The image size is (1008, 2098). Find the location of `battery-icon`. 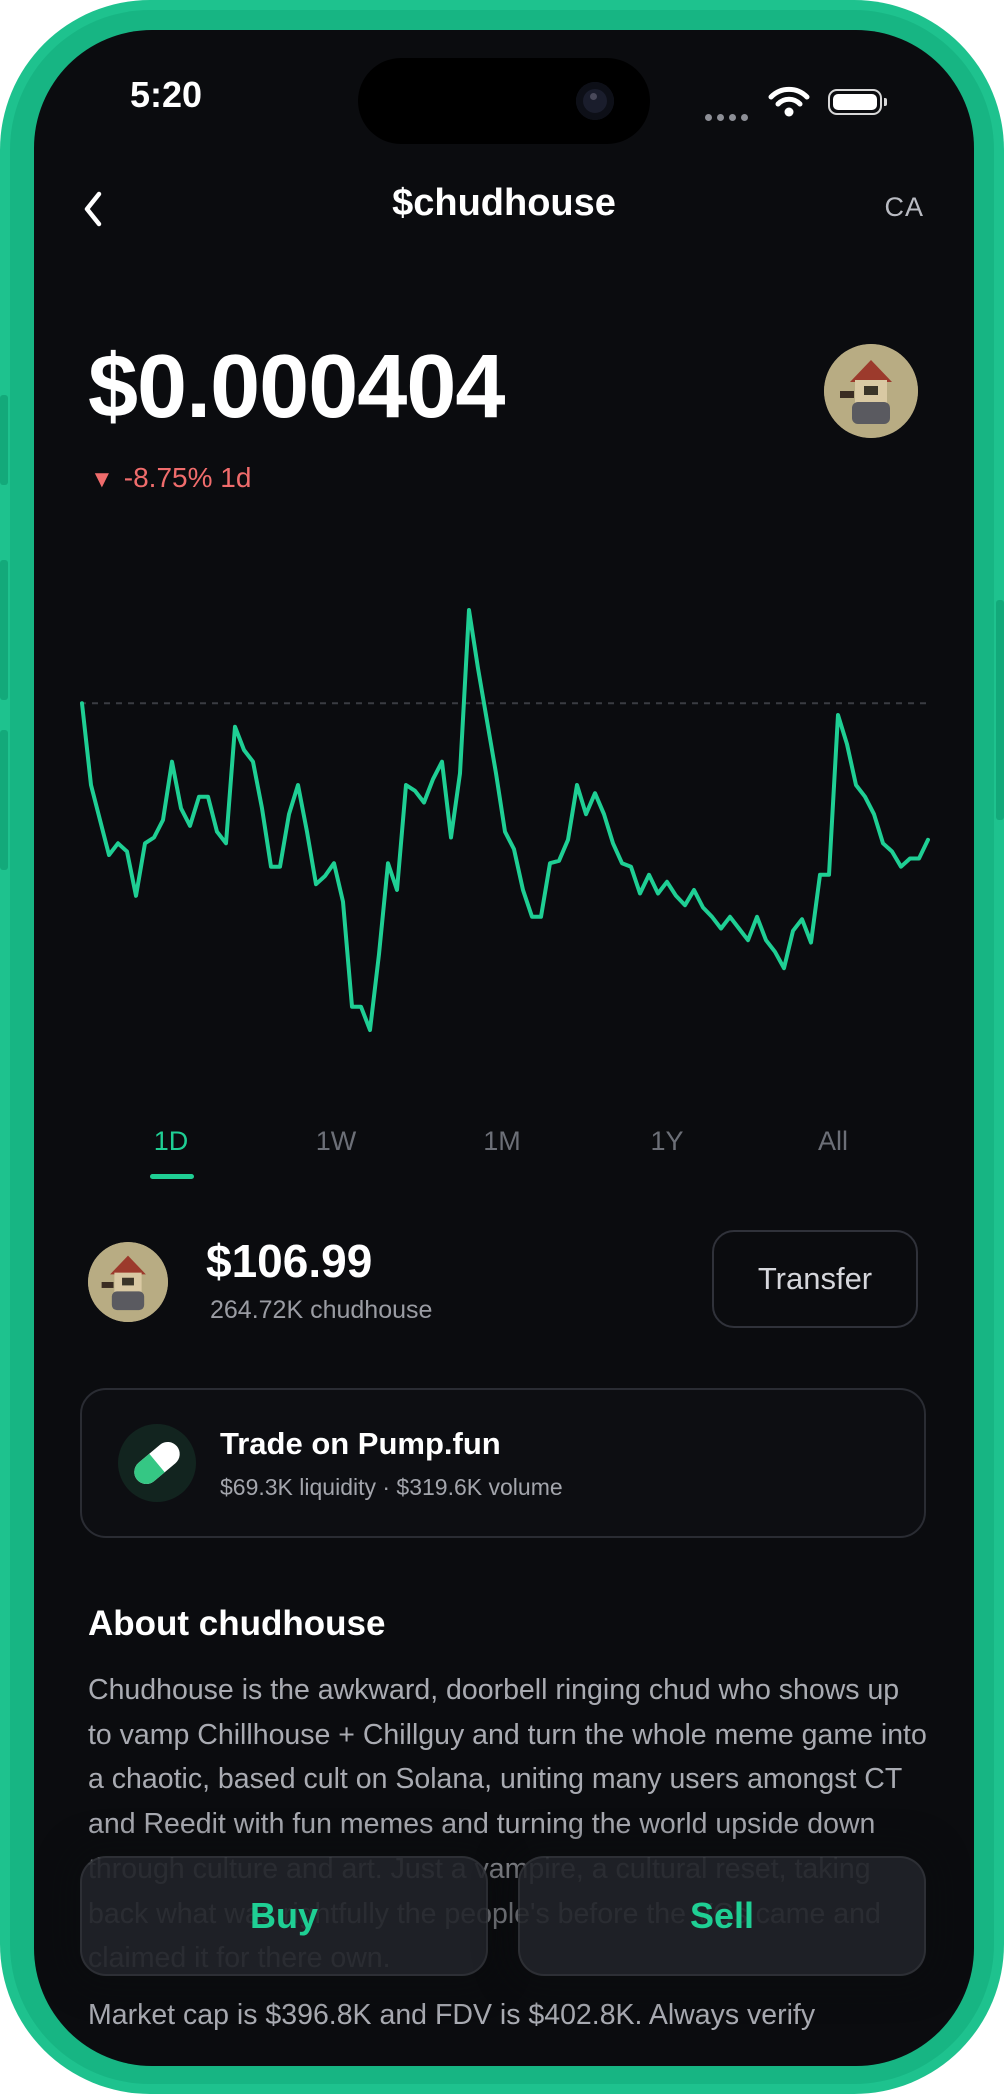

battery-icon is located at coordinates (857, 102).